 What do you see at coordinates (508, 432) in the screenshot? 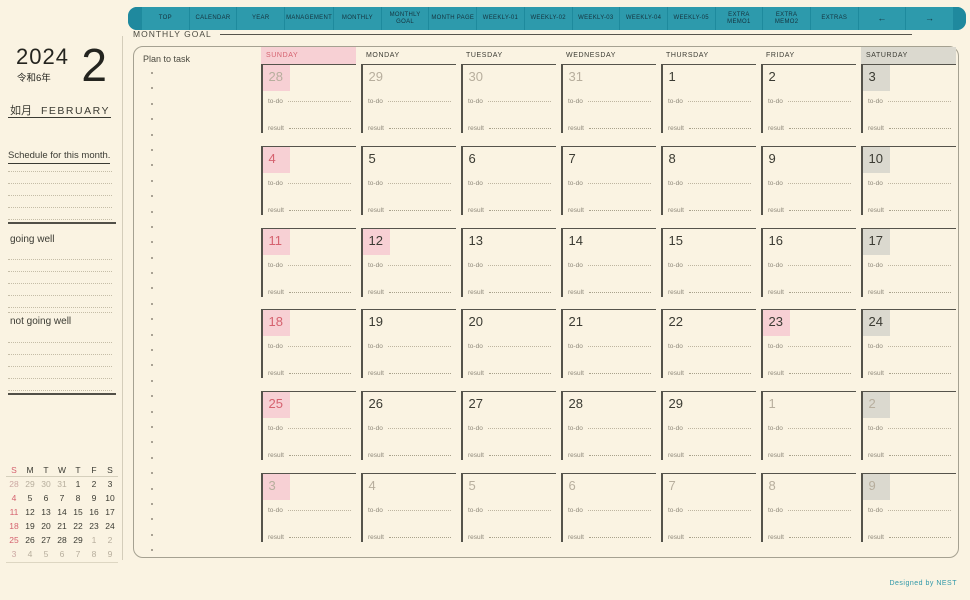
I see `day-cell: 27 to-do result` at bounding box center [508, 432].